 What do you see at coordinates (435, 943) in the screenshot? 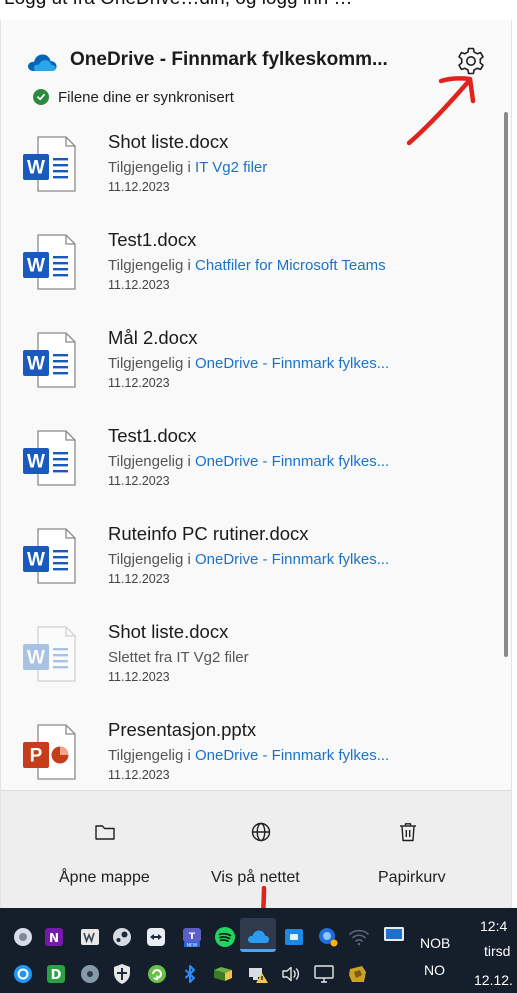
I see `language-indicator-top: NOB` at bounding box center [435, 943].